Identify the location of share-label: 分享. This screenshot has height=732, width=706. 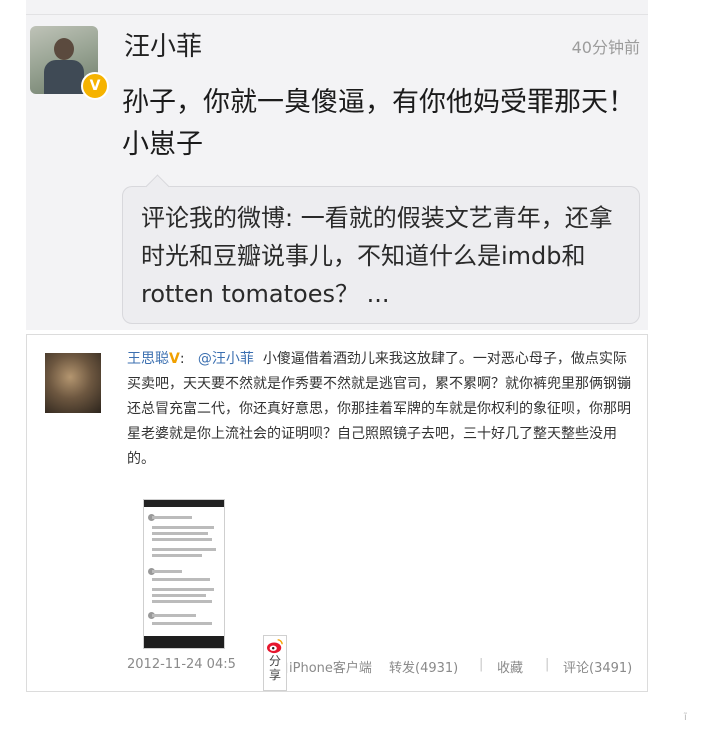
(274, 668).